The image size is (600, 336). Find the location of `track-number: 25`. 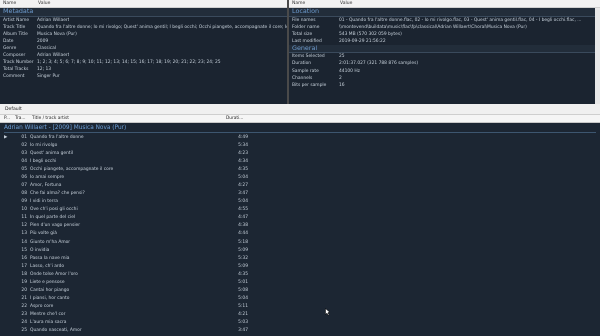

track-number: 25 is located at coordinates (24, 330).